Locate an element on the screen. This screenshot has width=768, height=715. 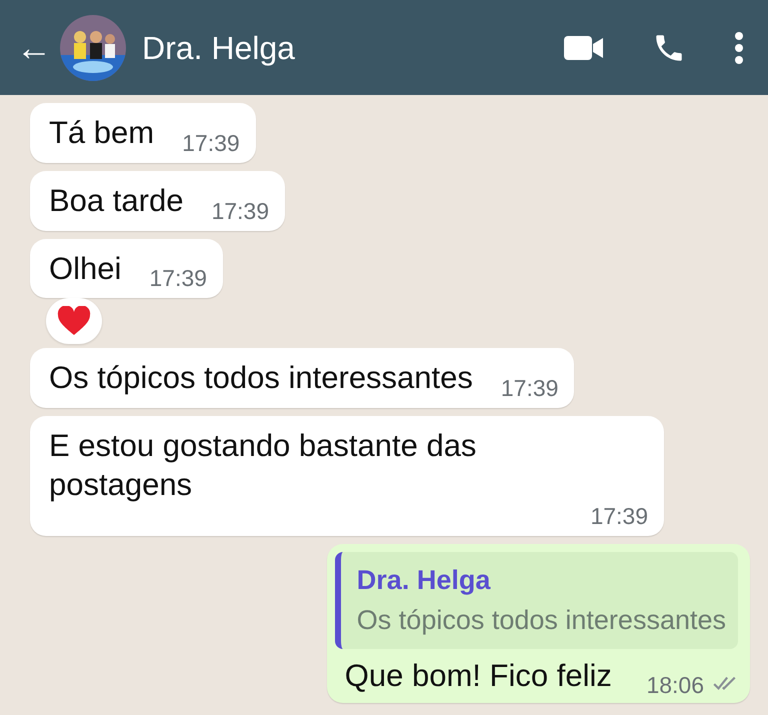
message-text: Boa tarde is located at coordinates (116, 201).